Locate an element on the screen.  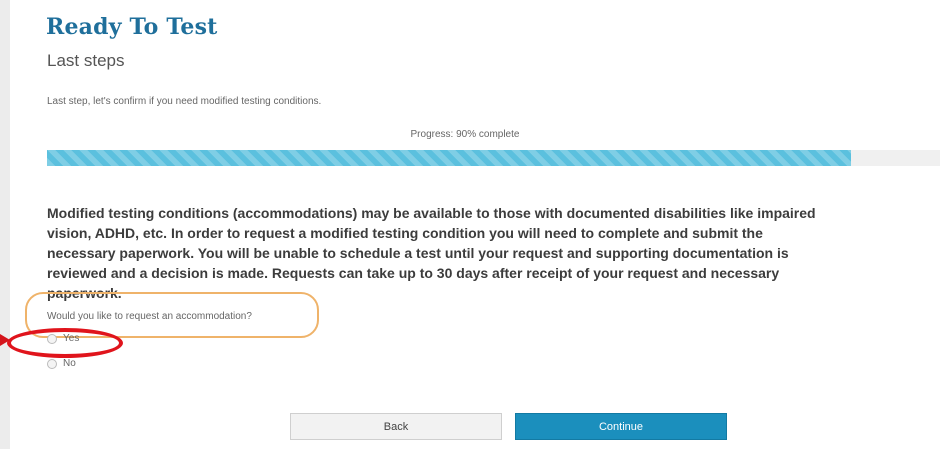
page-subtitle: Last steps is located at coordinates (86, 60).